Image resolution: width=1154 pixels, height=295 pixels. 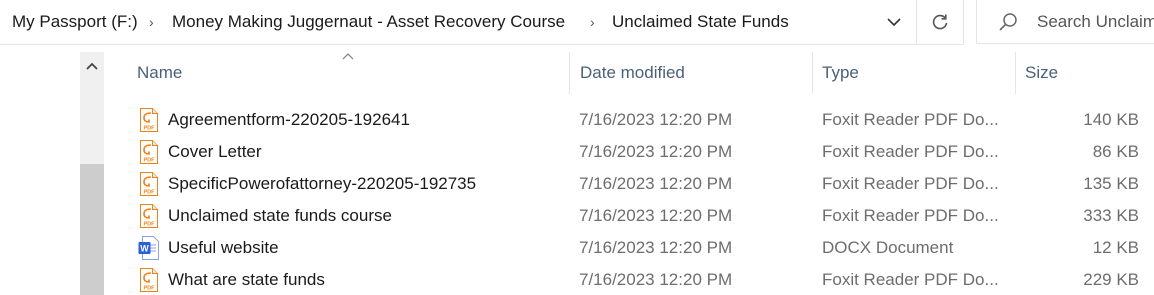 What do you see at coordinates (322, 183) in the screenshot?
I see `file-name: SpecificPowerofattorney-220205-192735` at bounding box center [322, 183].